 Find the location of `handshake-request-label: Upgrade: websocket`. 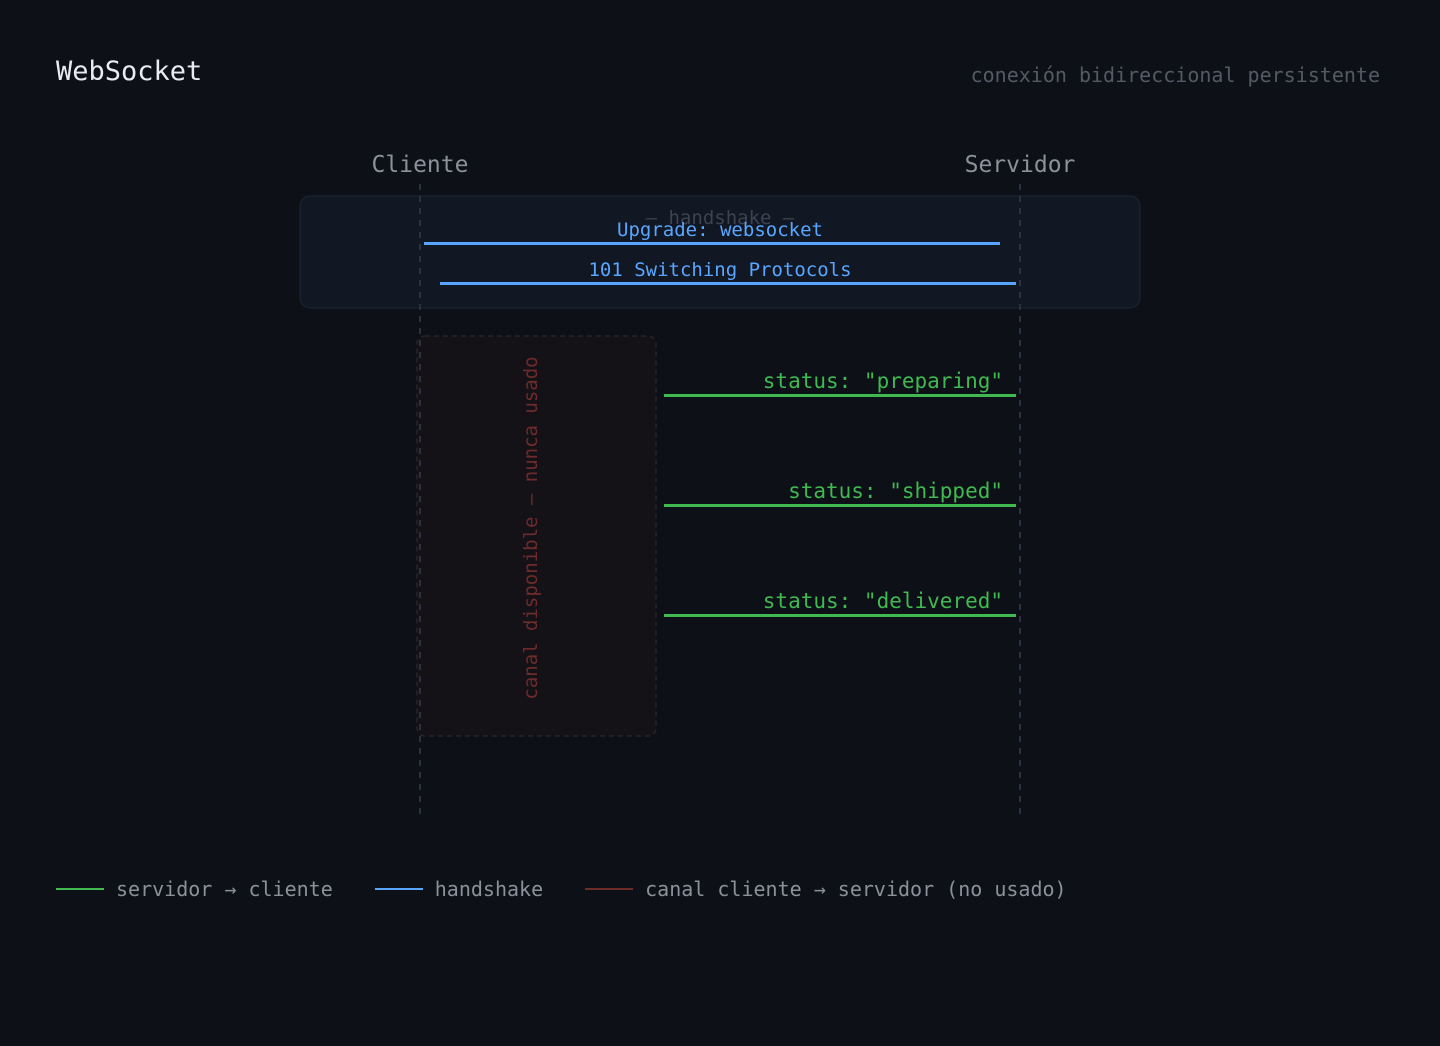

handshake-request-label: Upgrade: websocket is located at coordinates (720, 230).